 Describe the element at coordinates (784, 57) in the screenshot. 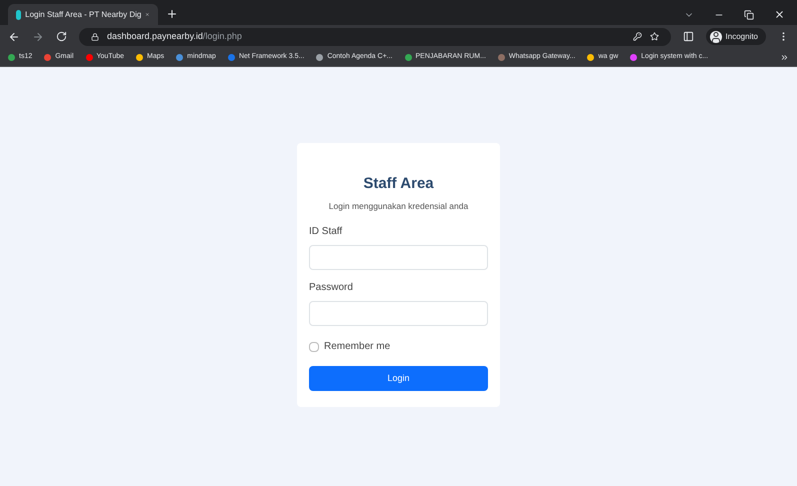

I see `more-bookmarks-icon` at that location.